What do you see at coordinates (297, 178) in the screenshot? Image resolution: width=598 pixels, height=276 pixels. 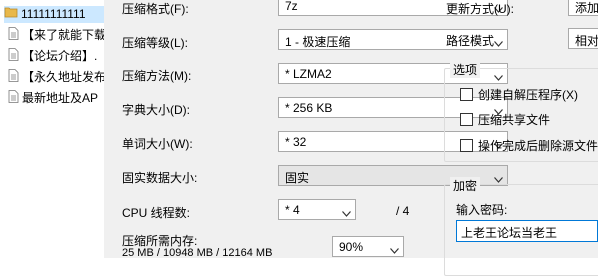 I see `solid-size-value: 固实` at bounding box center [297, 178].